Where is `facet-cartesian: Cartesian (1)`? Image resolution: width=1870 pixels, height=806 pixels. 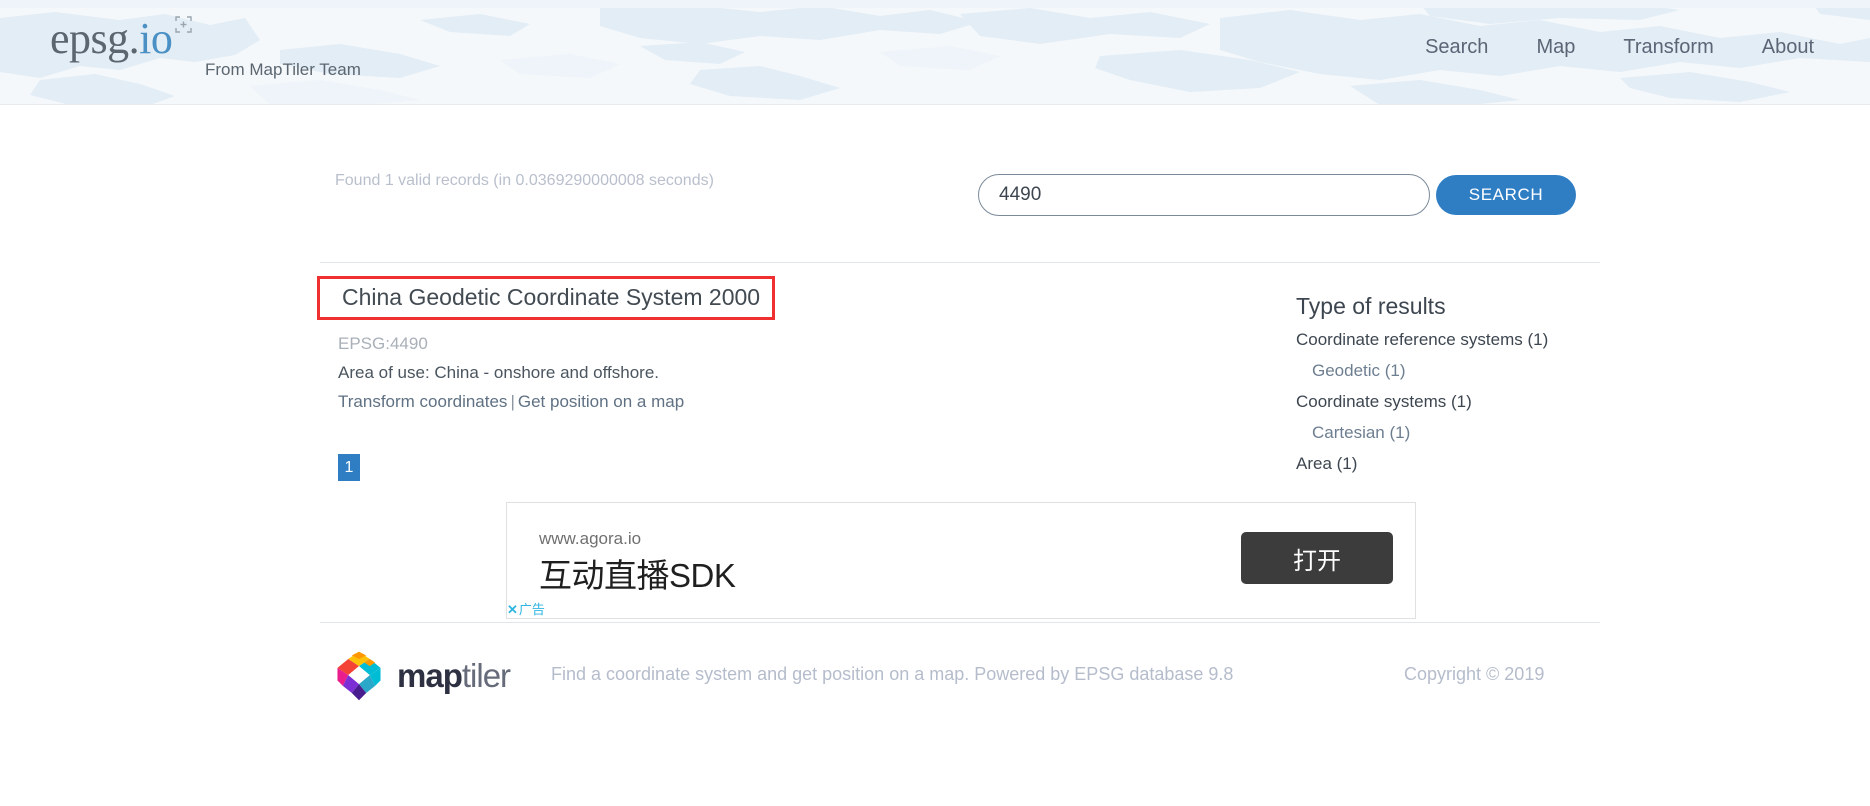
facet-cartesian: Cartesian (1) is located at coordinates (1451, 432).